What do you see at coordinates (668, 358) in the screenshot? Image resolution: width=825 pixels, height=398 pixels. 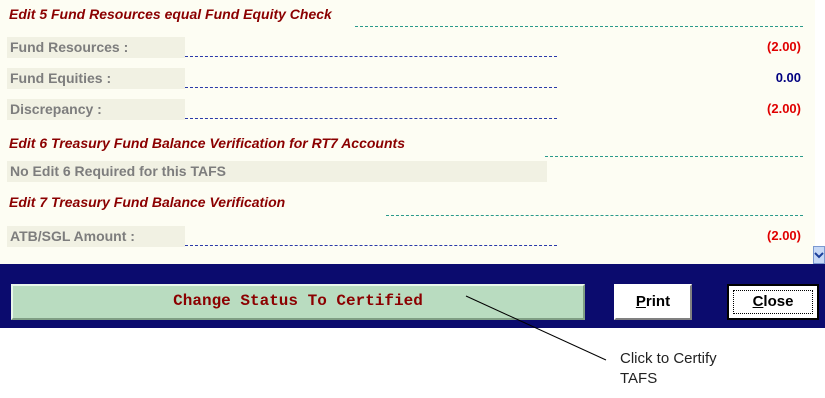 I see `callout-line-1: Click to Certify` at bounding box center [668, 358].